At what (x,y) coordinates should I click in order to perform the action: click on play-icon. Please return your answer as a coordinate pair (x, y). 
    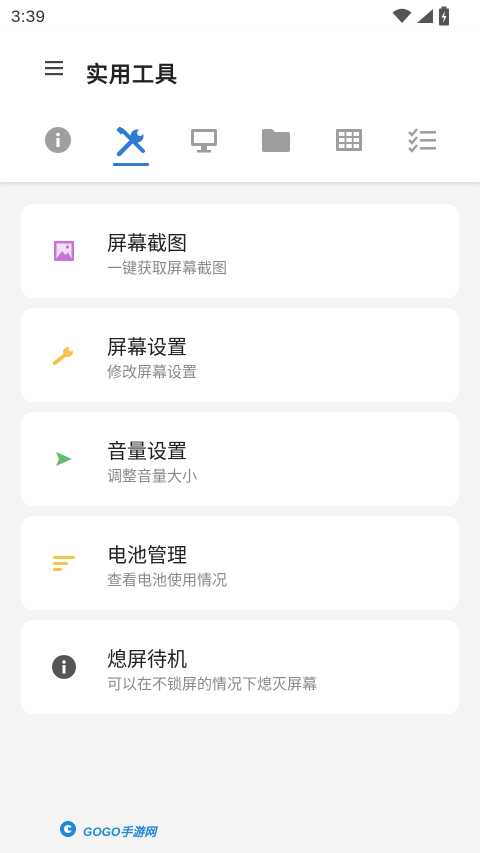
    Looking at the image, I should click on (64, 459).